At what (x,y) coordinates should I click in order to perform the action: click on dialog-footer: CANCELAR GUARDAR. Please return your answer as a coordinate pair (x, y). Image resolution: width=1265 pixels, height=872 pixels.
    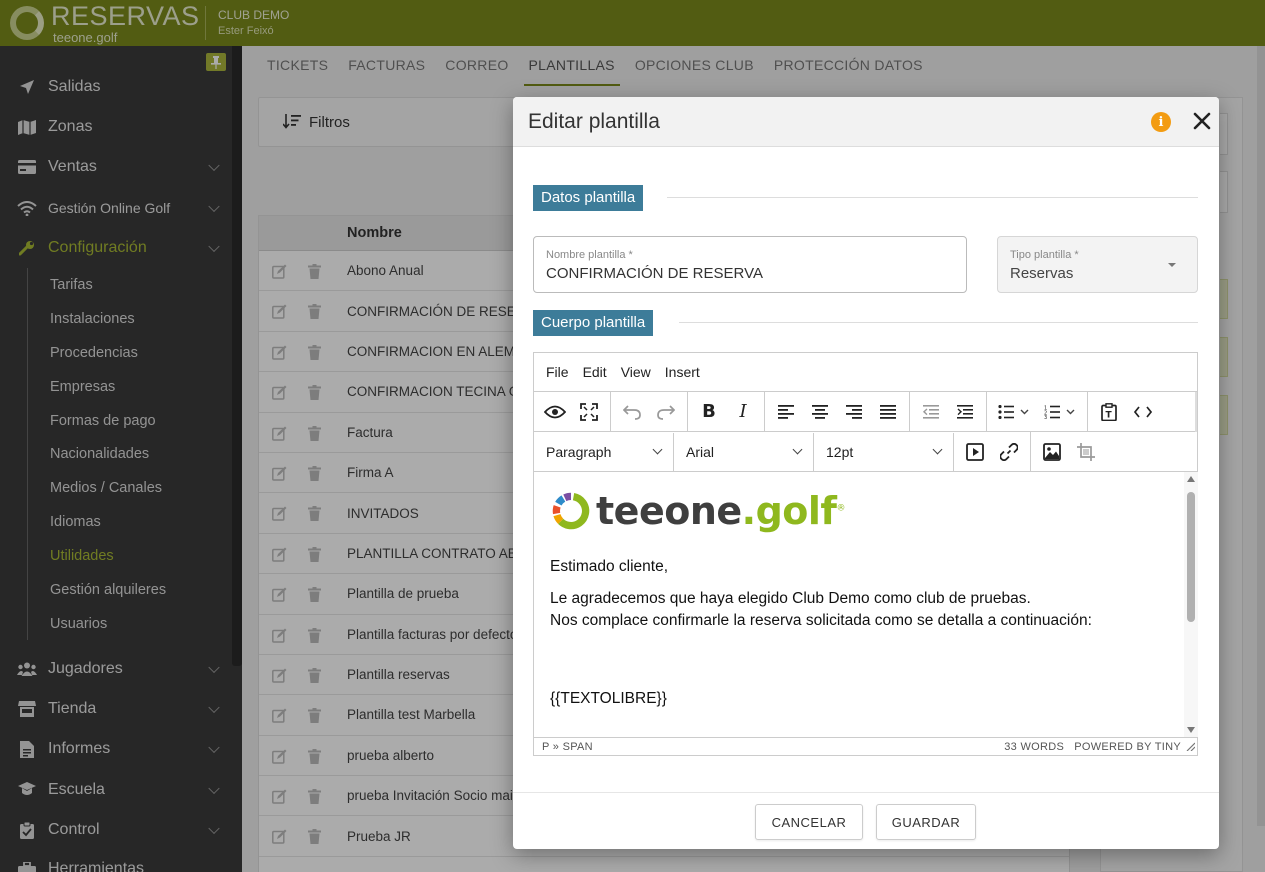
    Looking at the image, I should click on (866, 820).